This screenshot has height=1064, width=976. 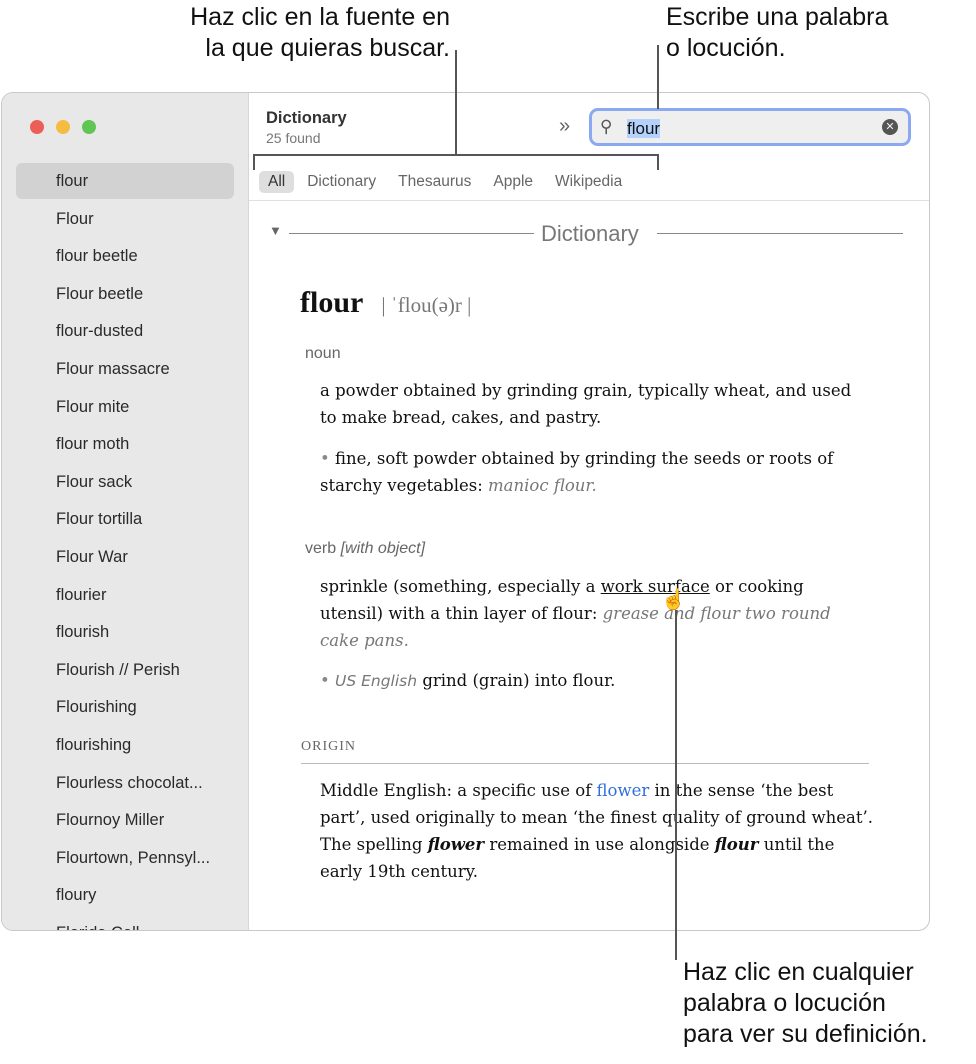 What do you see at coordinates (327, 48) in the screenshot?
I see `callout-line: la que quieras buscar.` at bounding box center [327, 48].